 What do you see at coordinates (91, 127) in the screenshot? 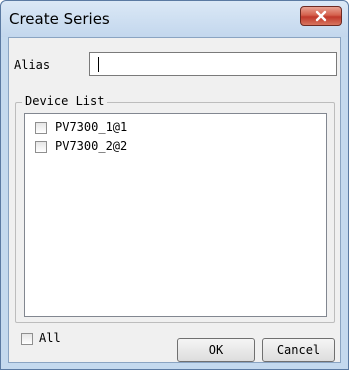
I see `device-label: PV7300_1@1` at bounding box center [91, 127].